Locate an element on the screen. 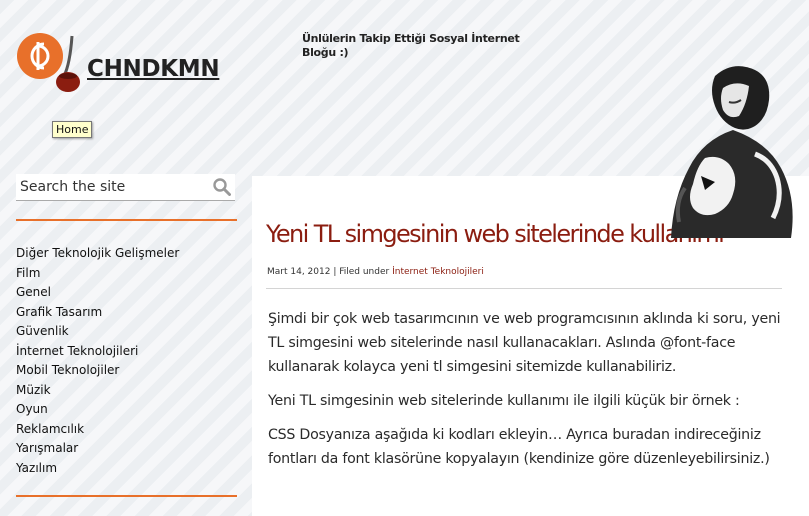  sidebar-divider-top is located at coordinates (126, 220).